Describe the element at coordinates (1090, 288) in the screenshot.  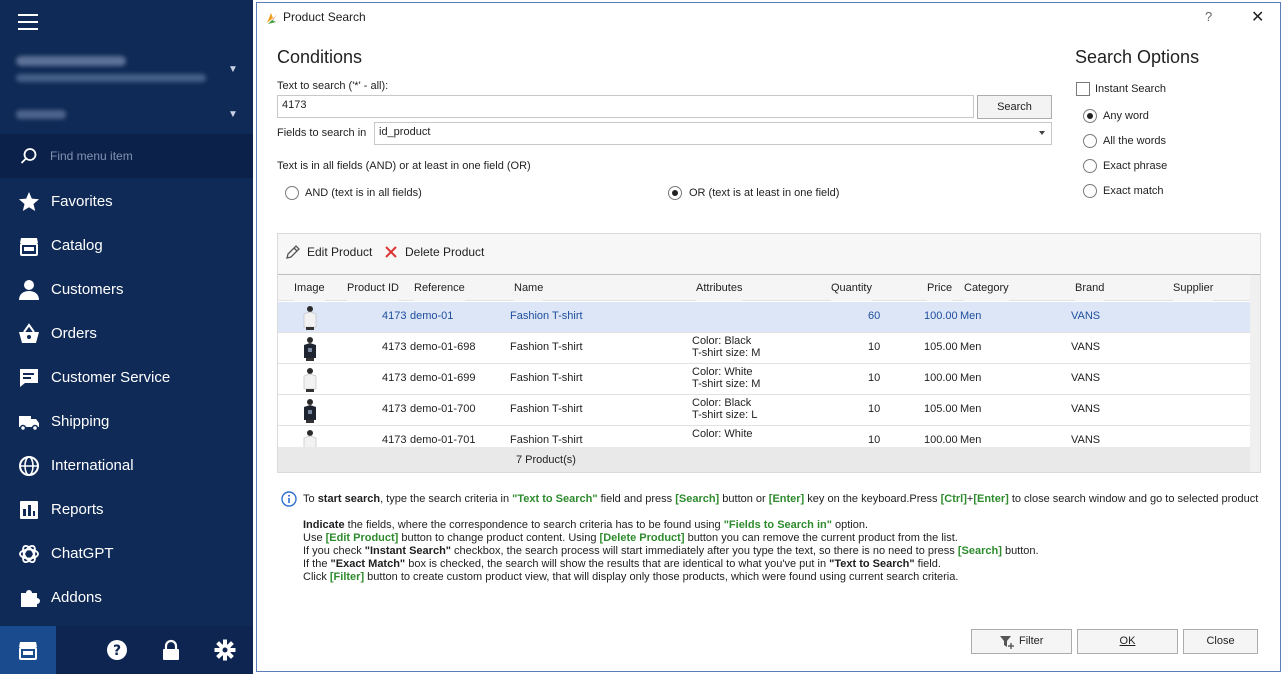
I see `column-header-brand: Brand` at that location.